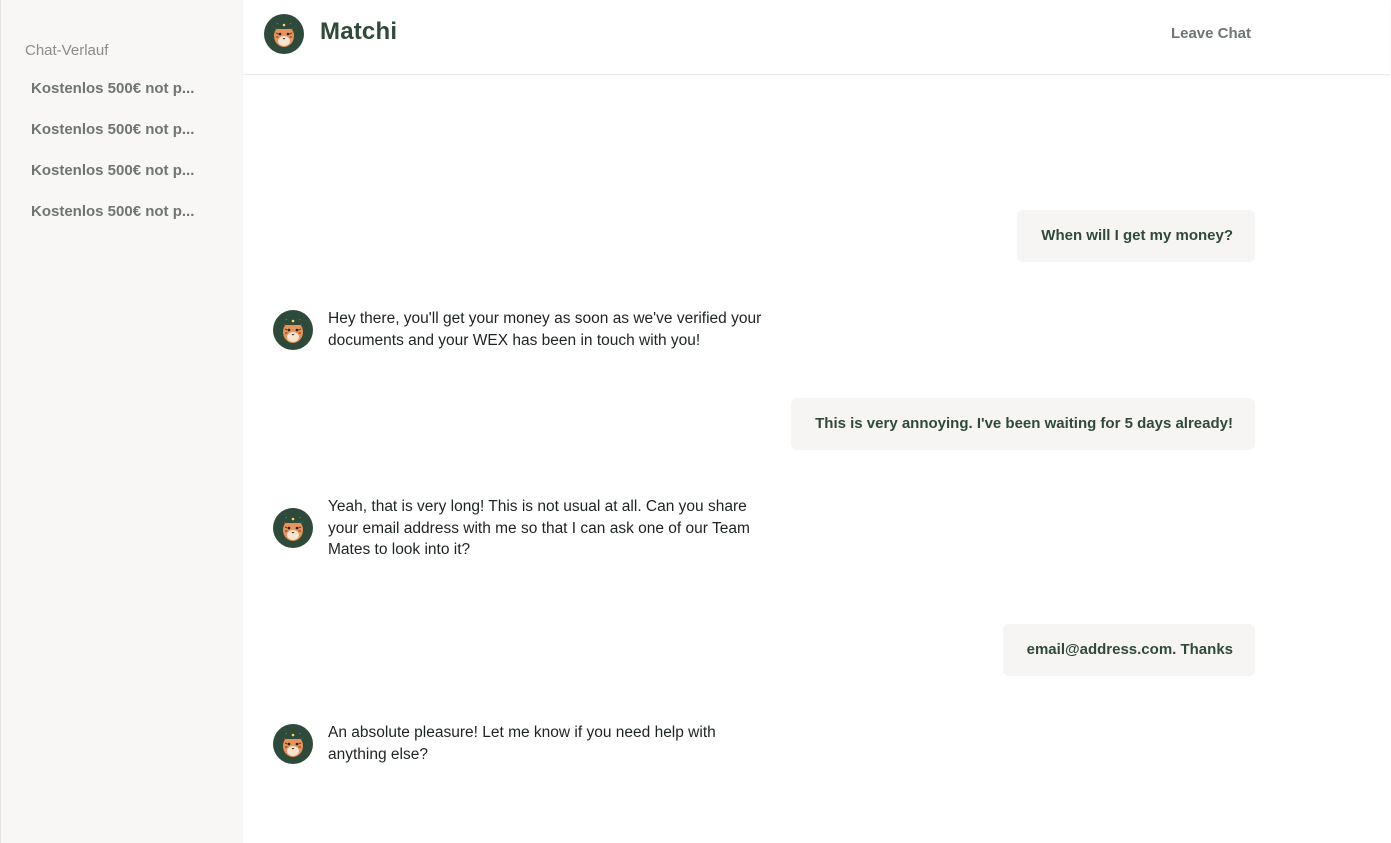 Image resolution: width=1391 pixels, height=843 pixels. I want to click on chat-title: Matchi, so click(359, 31).